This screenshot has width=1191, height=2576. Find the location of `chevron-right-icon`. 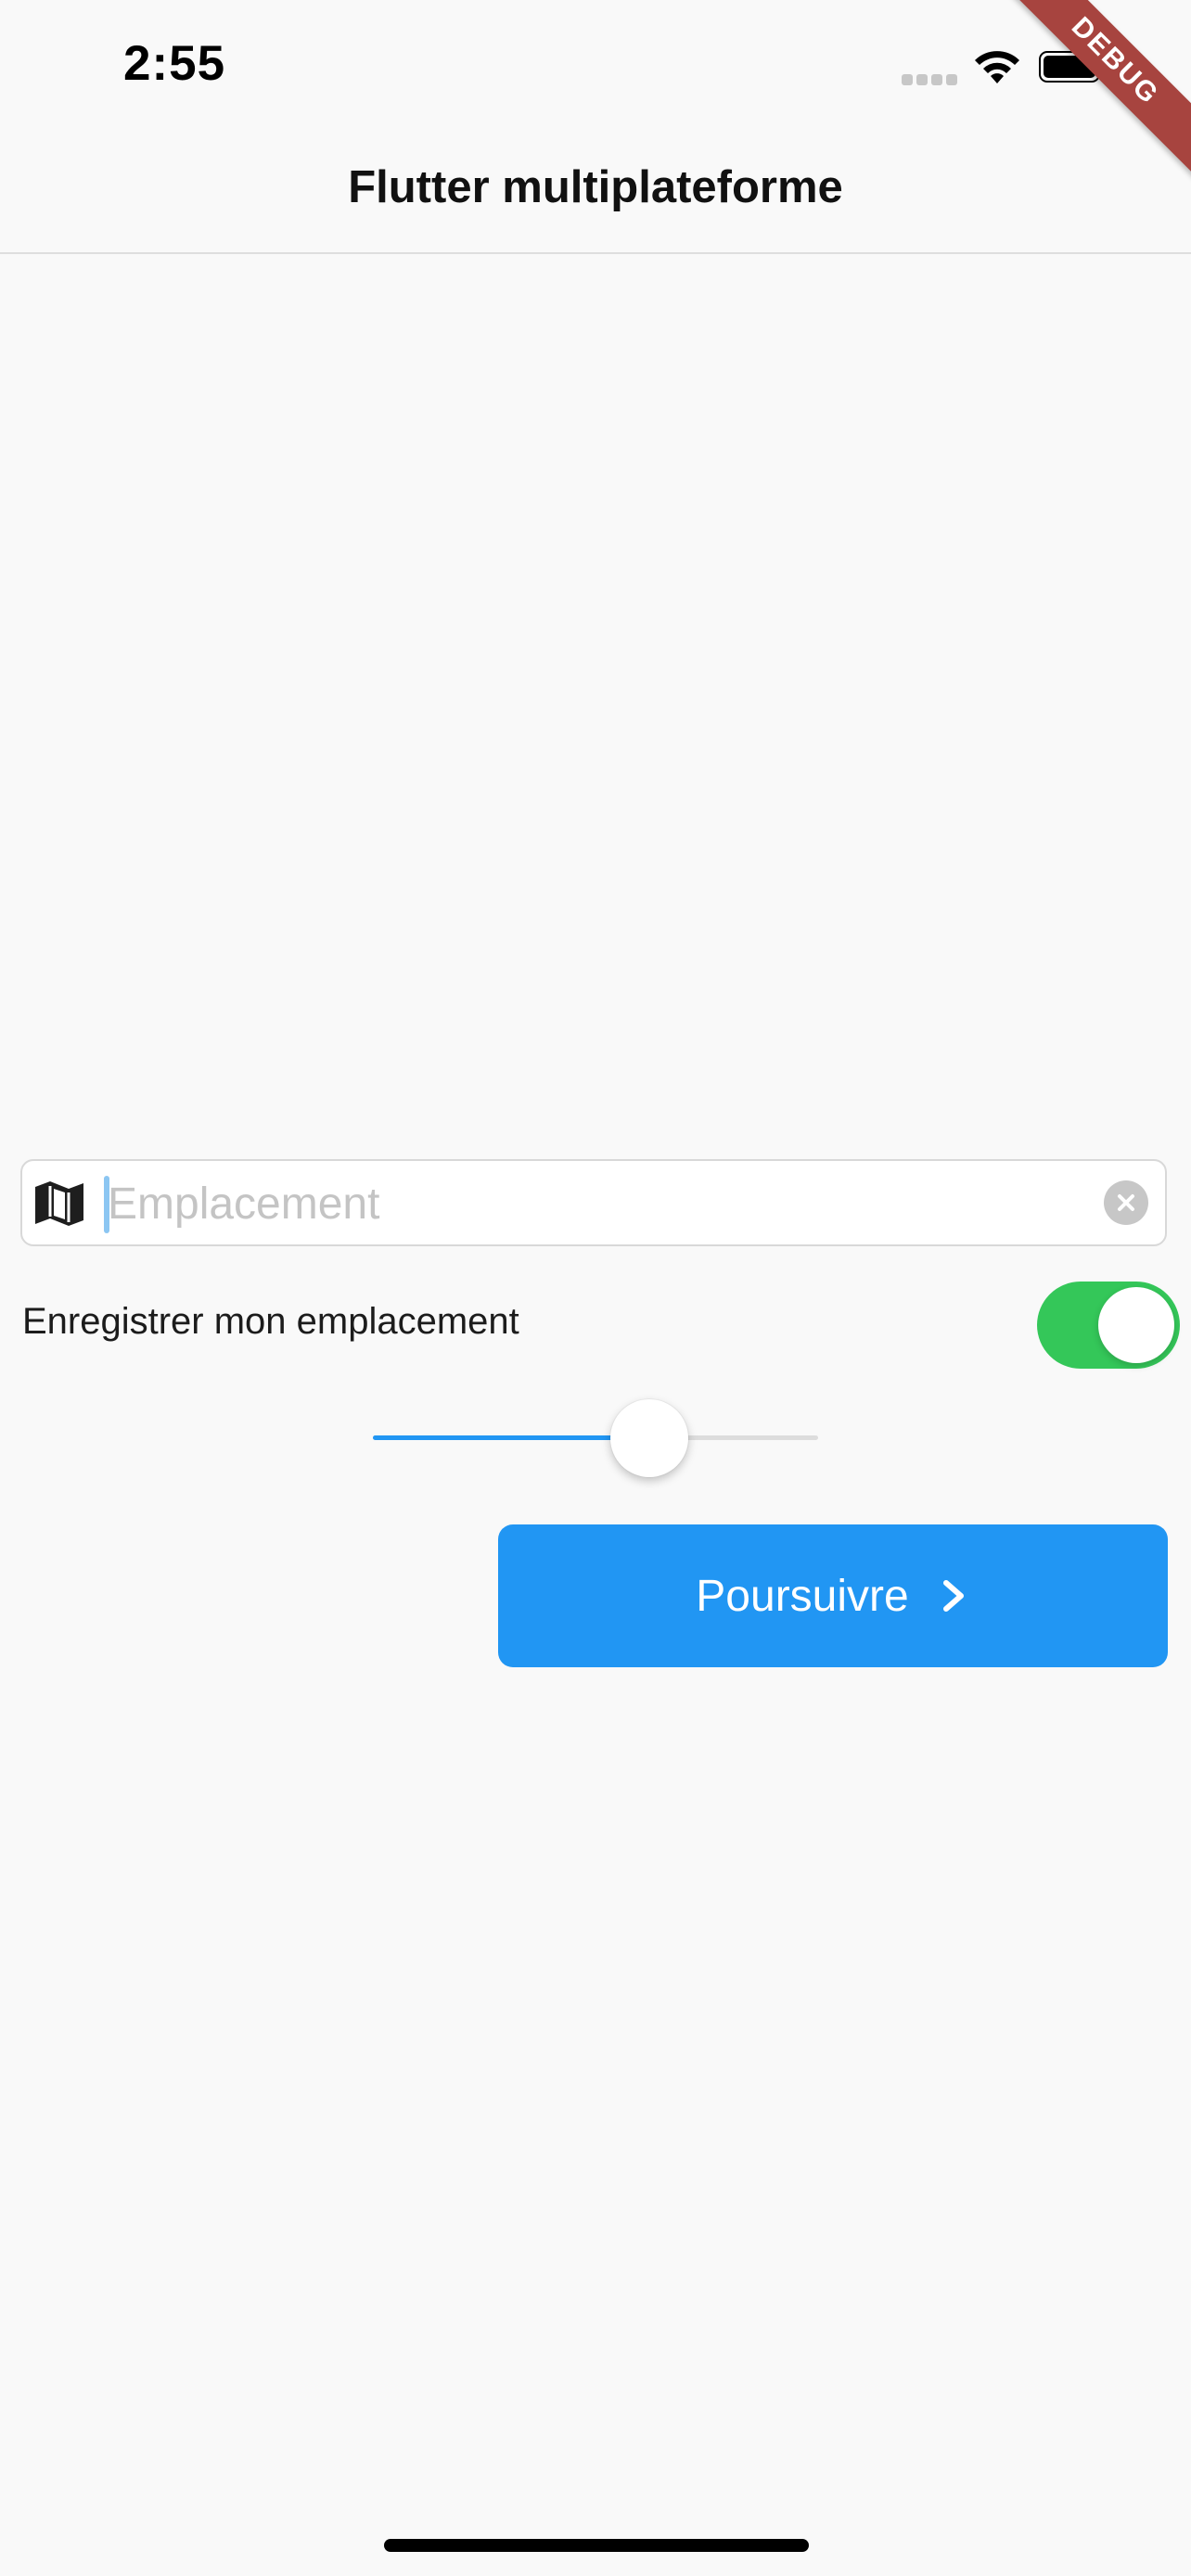

chevron-right-icon is located at coordinates (953, 1596).